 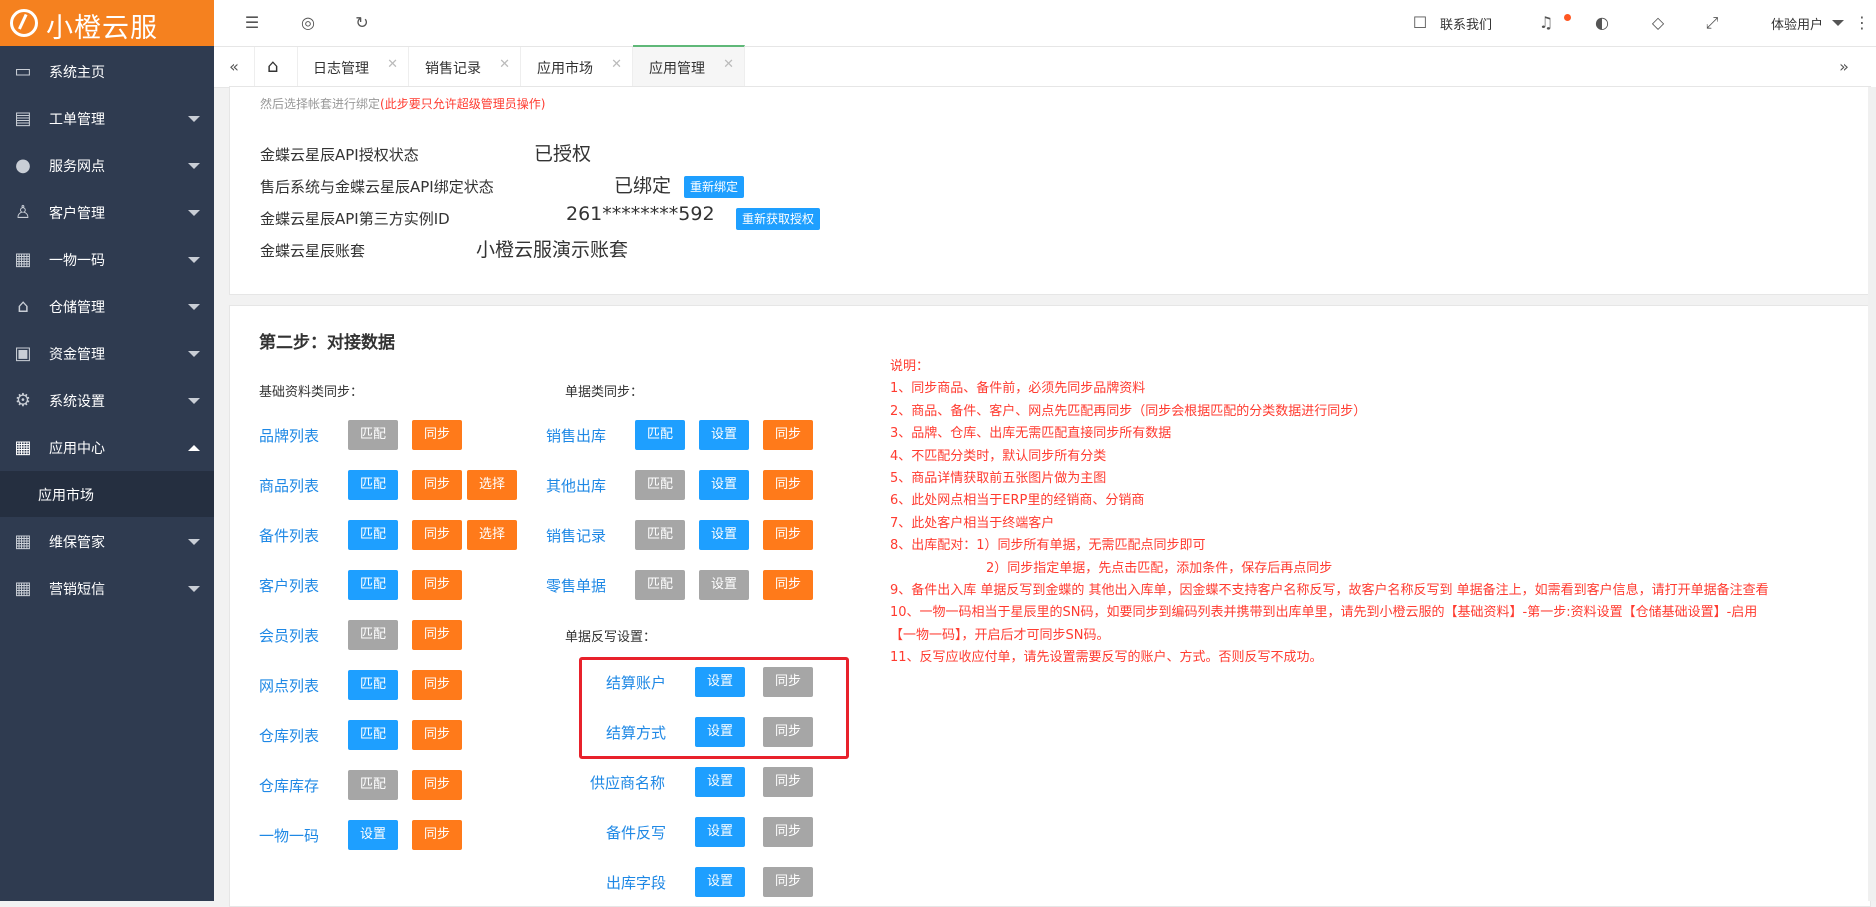 What do you see at coordinates (724, 585) in the screenshot?
I see `retail-doc-settings-button: 设置` at bounding box center [724, 585].